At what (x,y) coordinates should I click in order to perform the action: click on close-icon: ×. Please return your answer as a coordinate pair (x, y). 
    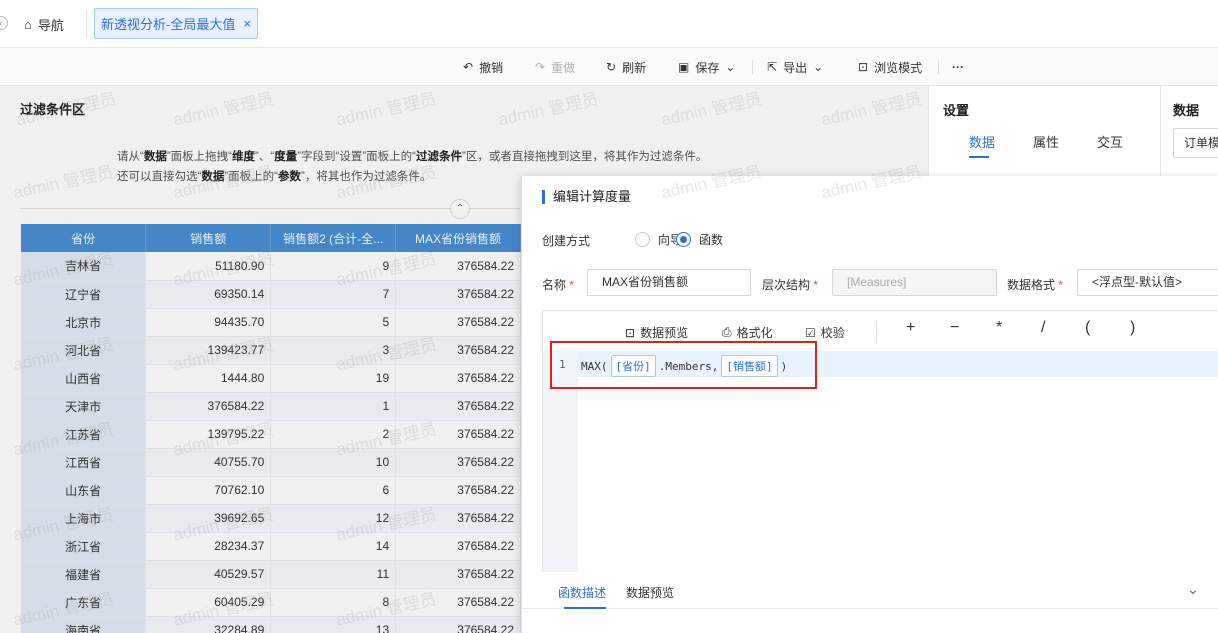
    Looking at the image, I should click on (247, 23).